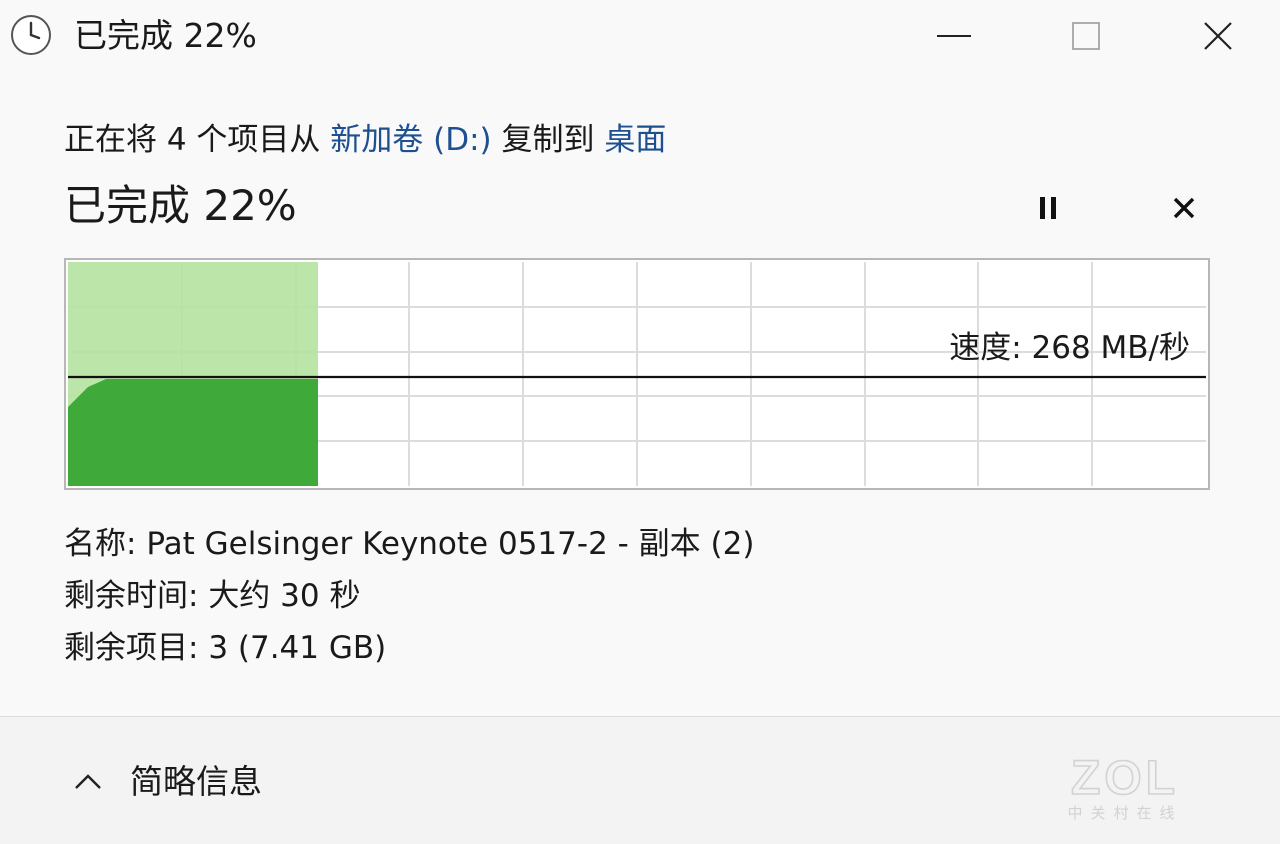 The height and width of the screenshot is (844, 1280). I want to click on svg-text: 中关村在线, so click(1124, 813).